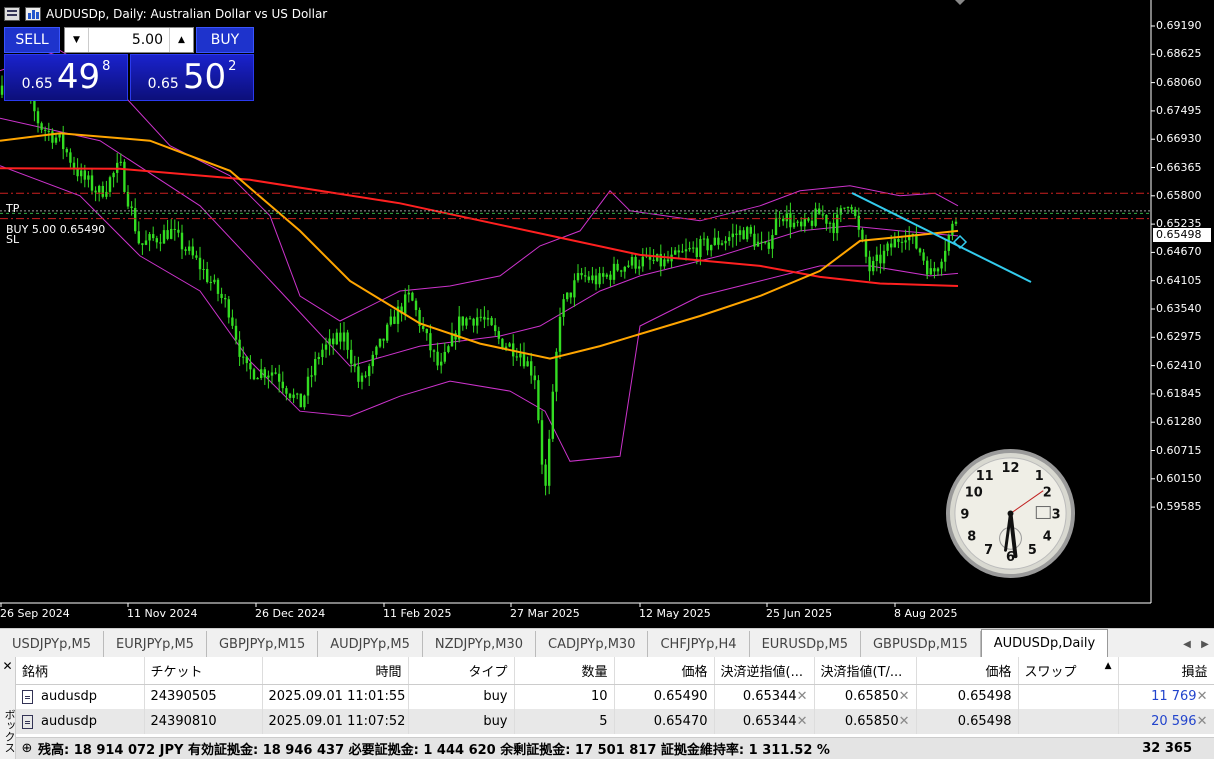  I want to click on chart-tab-label: GBPUSDp,M15, so click(920, 644).